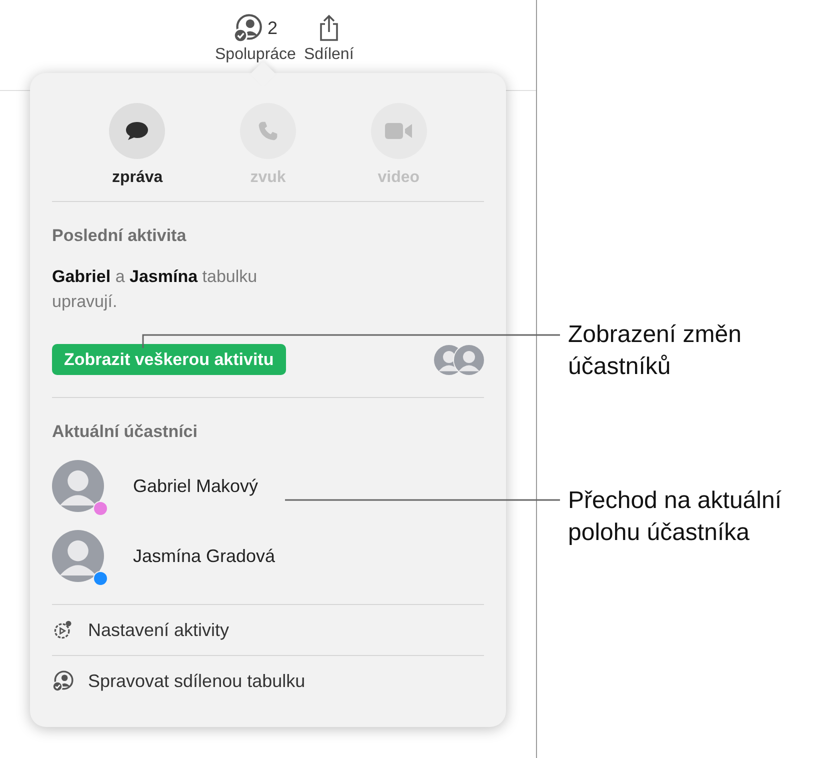 This screenshot has width=833, height=758. Describe the element at coordinates (125, 432) in the screenshot. I see `section-heading: Aktuální účastníci` at that location.